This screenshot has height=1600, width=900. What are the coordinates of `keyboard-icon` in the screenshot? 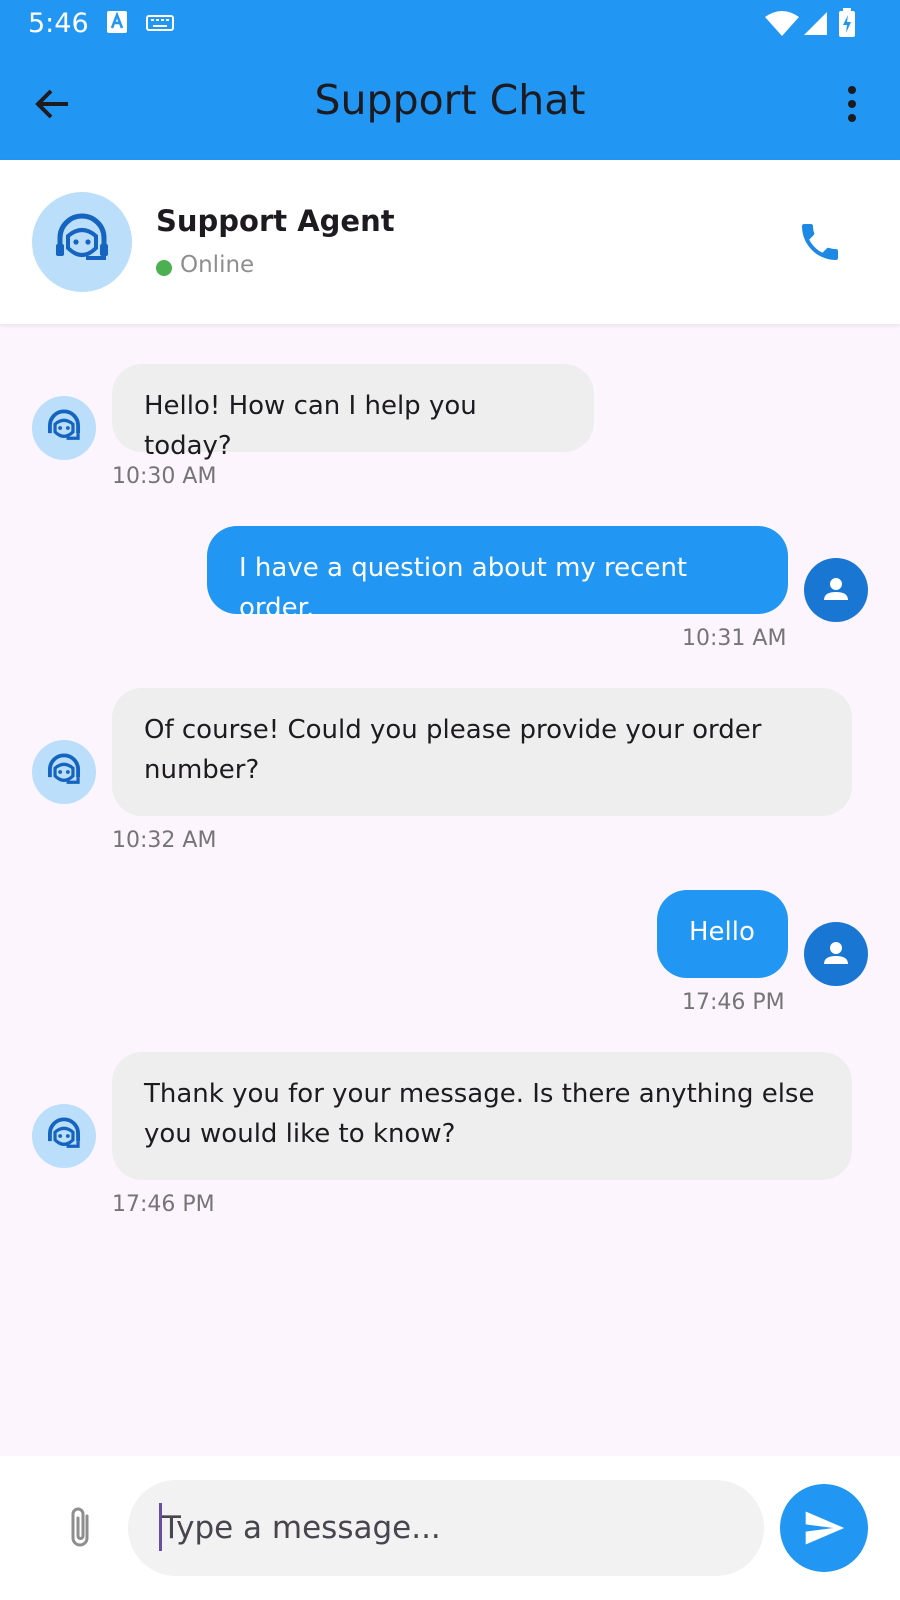 It's located at (160, 25).